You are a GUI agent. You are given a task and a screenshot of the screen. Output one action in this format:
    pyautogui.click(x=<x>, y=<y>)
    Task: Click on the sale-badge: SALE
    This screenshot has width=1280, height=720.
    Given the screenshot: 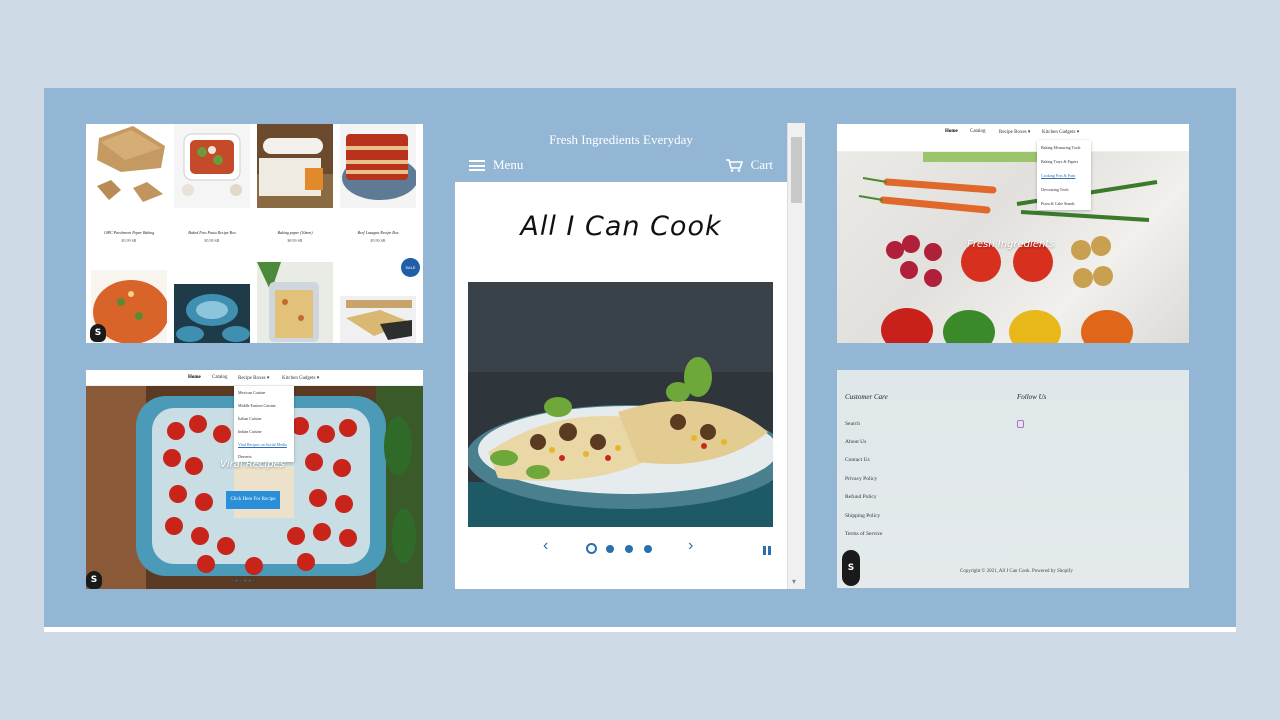 What is the action you would take?
    pyautogui.click(x=410, y=267)
    